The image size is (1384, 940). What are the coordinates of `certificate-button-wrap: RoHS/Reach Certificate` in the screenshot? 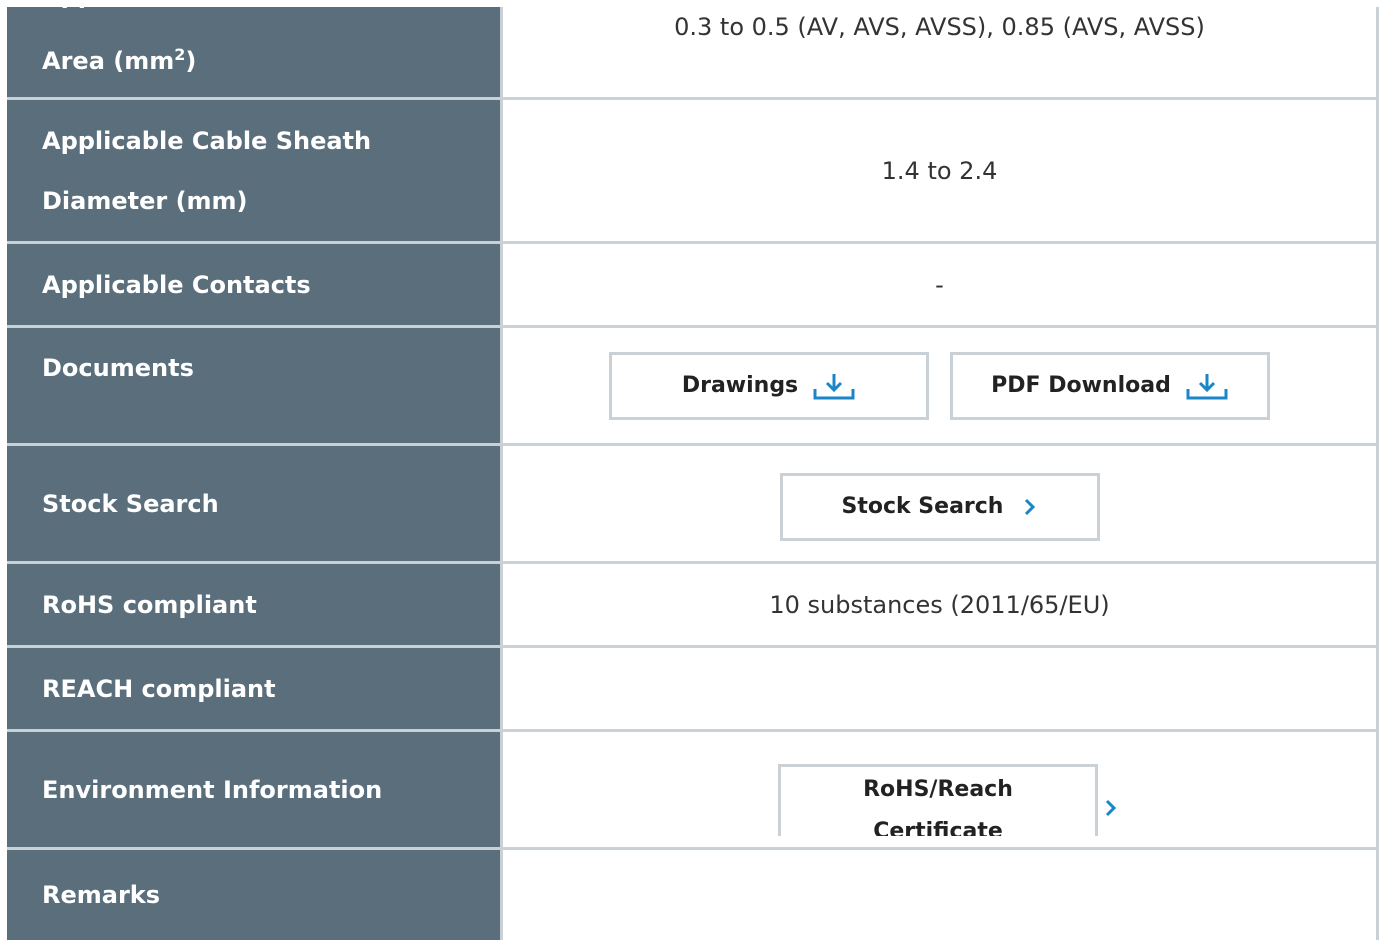 It's located at (948, 800).